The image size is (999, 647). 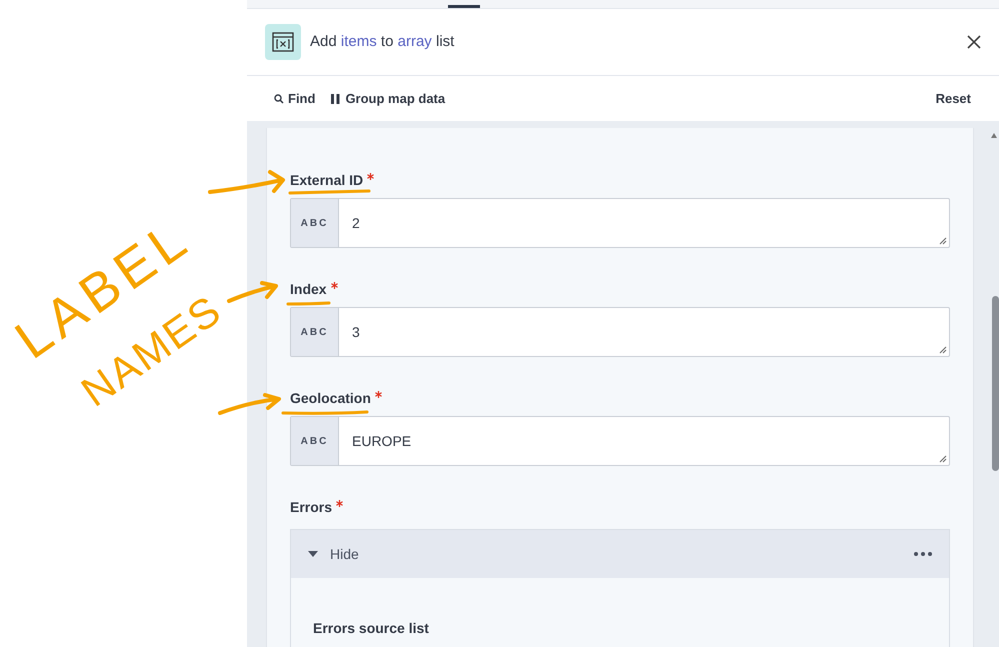 I want to click on text-field: ABC 3, so click(x=620, y=332).